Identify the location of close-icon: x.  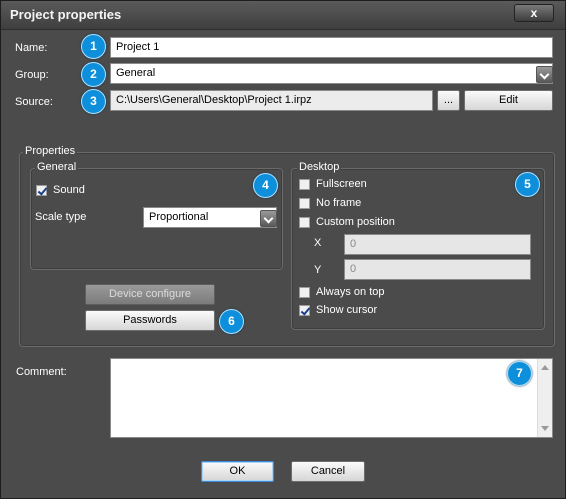
(534, 13).